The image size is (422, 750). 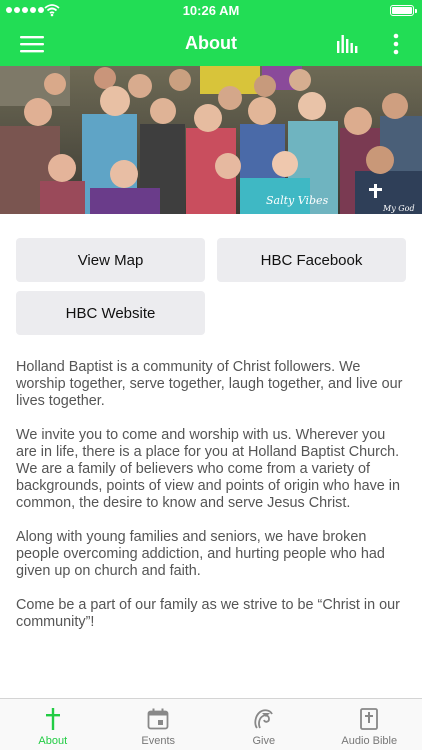 I want to click on more-options-button, so click(x=396, y=44).